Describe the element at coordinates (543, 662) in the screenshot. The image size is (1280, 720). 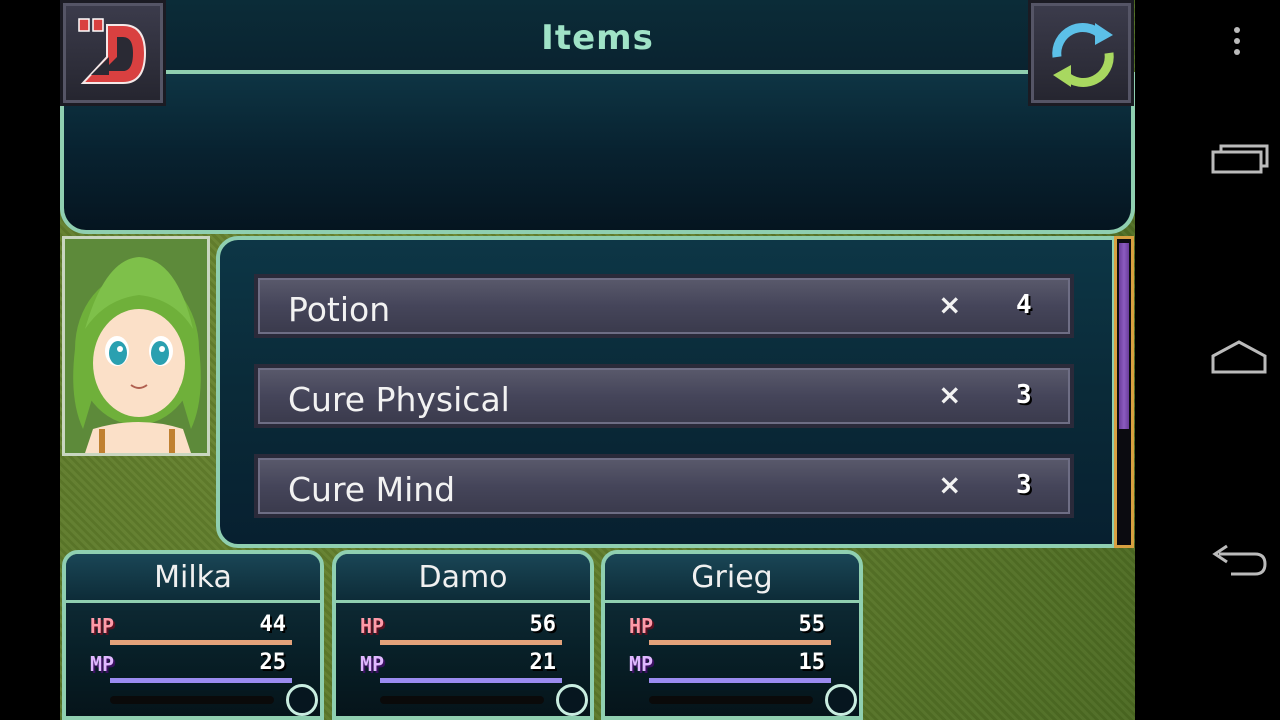
I see `mp-value: 21` at that location.